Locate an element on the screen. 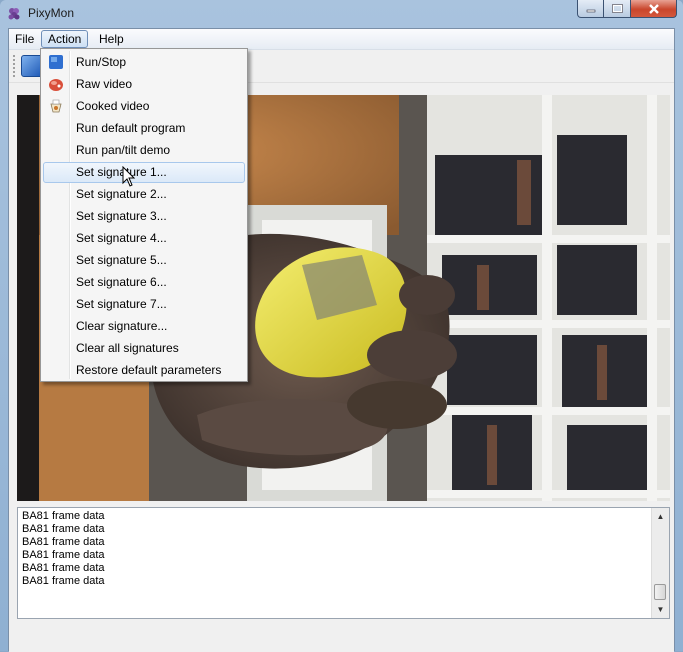 Image resolution: width=683 pixels, height=652 pixels. window-title: PixyMon is located at coordinates (51, 13).